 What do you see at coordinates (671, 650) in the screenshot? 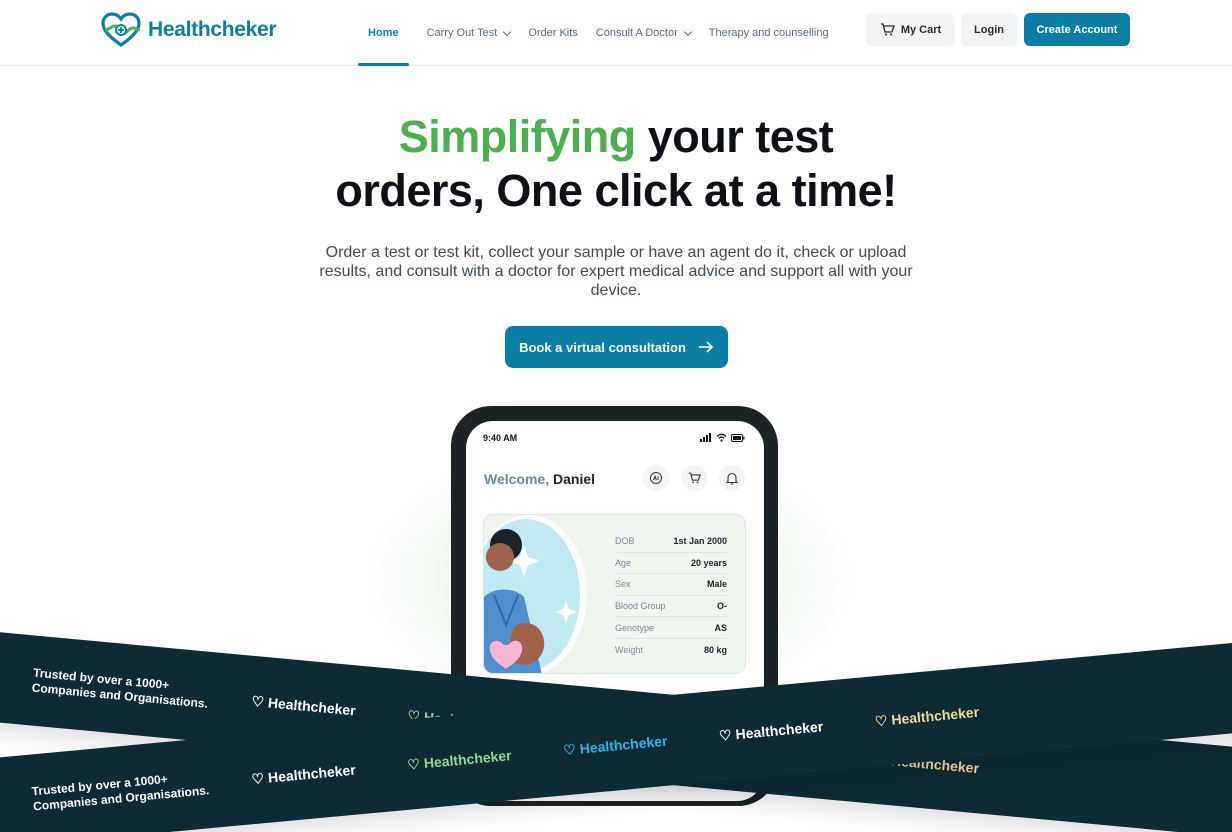
I see `profile-row-weight: Weight 80 kg` at bounding box center [671, 650].